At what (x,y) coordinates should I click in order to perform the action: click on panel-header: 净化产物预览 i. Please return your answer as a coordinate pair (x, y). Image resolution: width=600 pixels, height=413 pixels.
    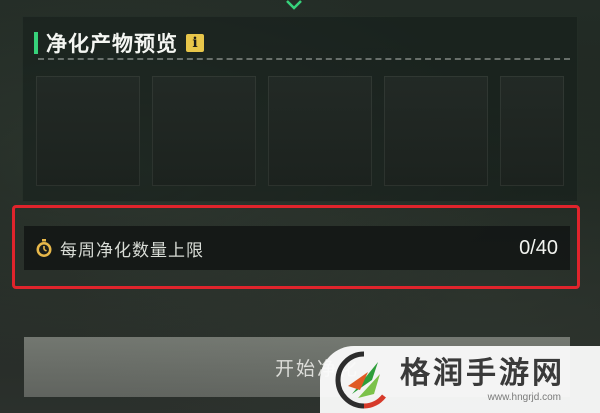
    Looking at the image, I should click on (119, 43).